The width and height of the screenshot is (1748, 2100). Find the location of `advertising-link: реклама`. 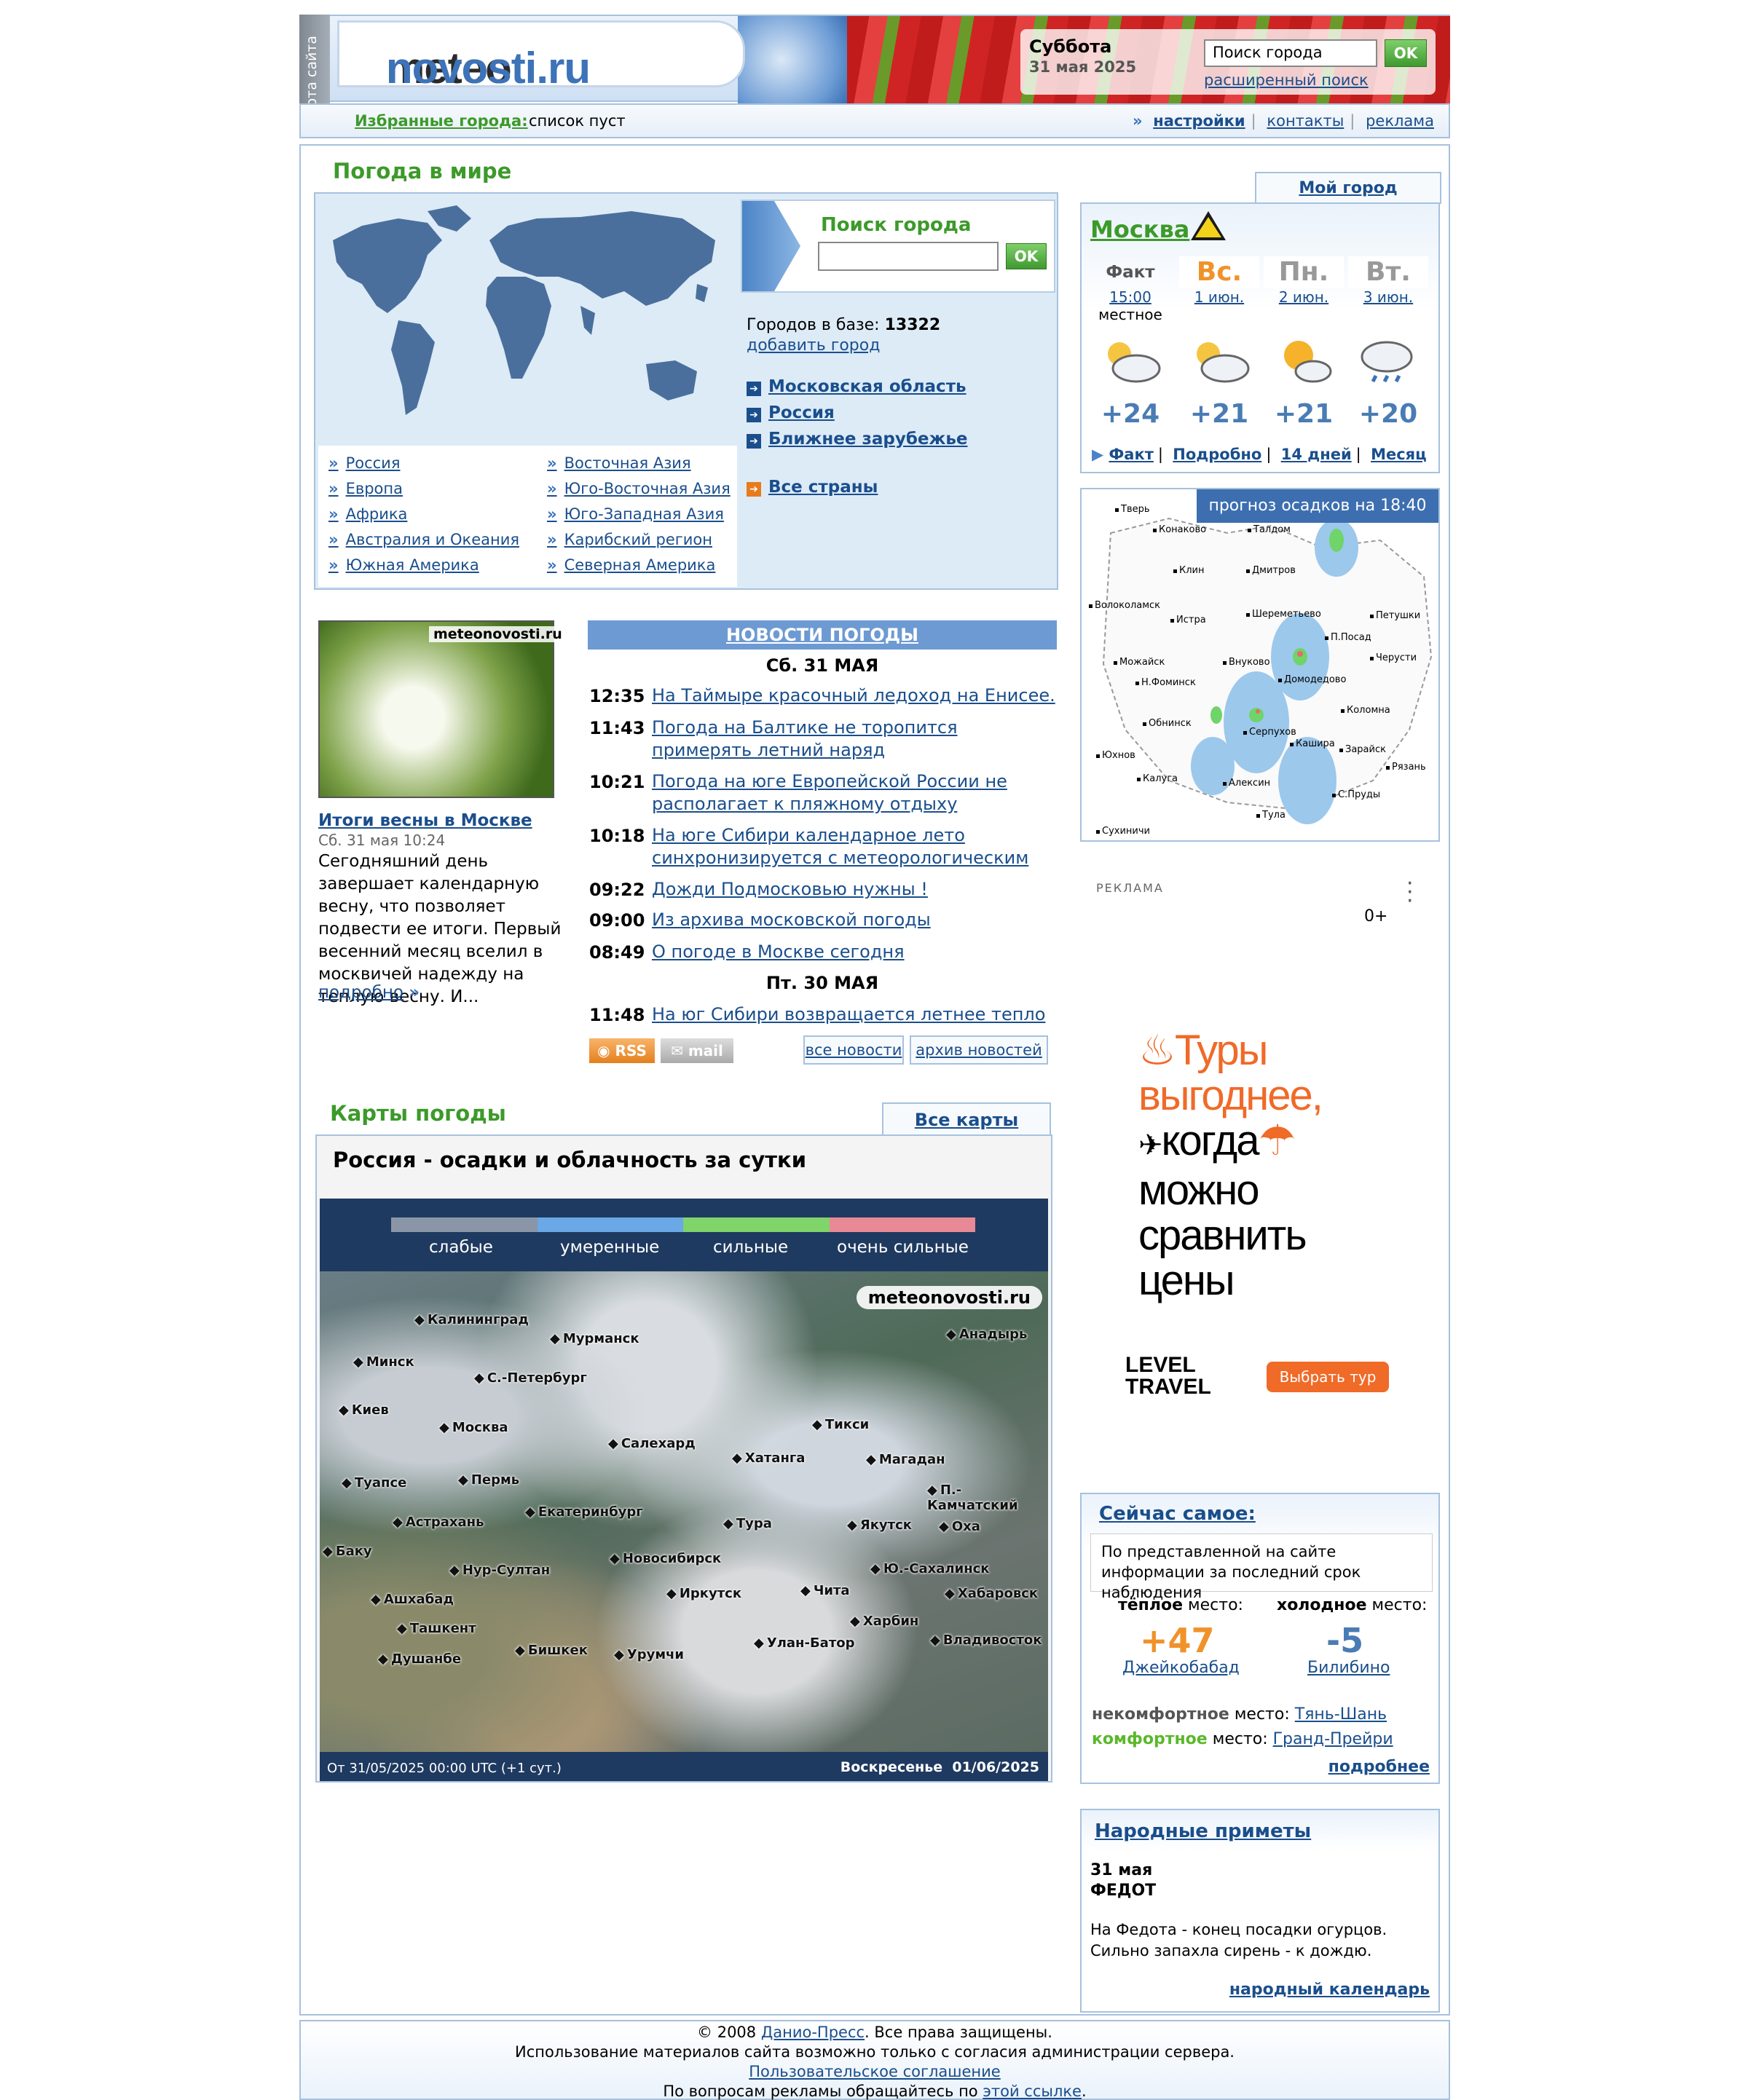

advertising-link: реклама is located at coordinates (1400, 121).